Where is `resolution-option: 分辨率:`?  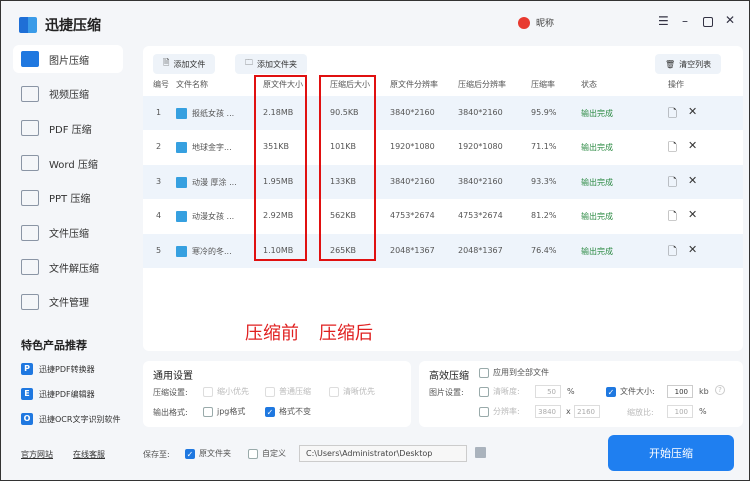 resolution-option: 分辨率: is located at coordinates (499, 411).